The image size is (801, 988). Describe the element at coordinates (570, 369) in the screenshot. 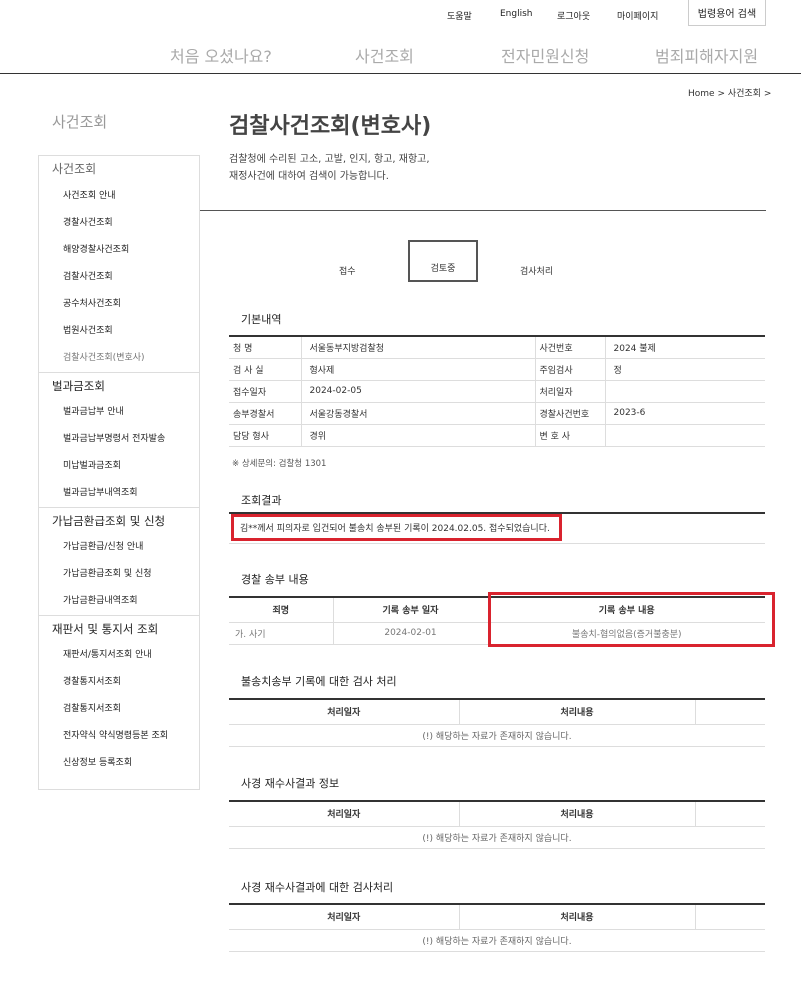

I see `label-cell: 주임검사` at that location.